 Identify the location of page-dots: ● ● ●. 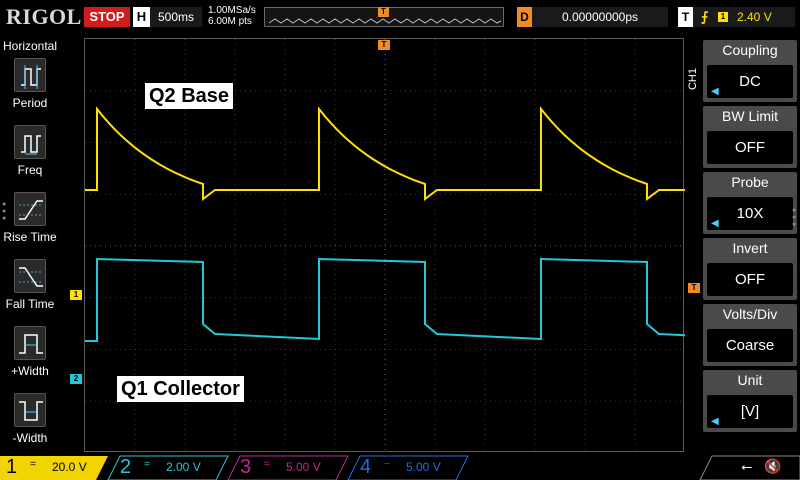
(4, 211).